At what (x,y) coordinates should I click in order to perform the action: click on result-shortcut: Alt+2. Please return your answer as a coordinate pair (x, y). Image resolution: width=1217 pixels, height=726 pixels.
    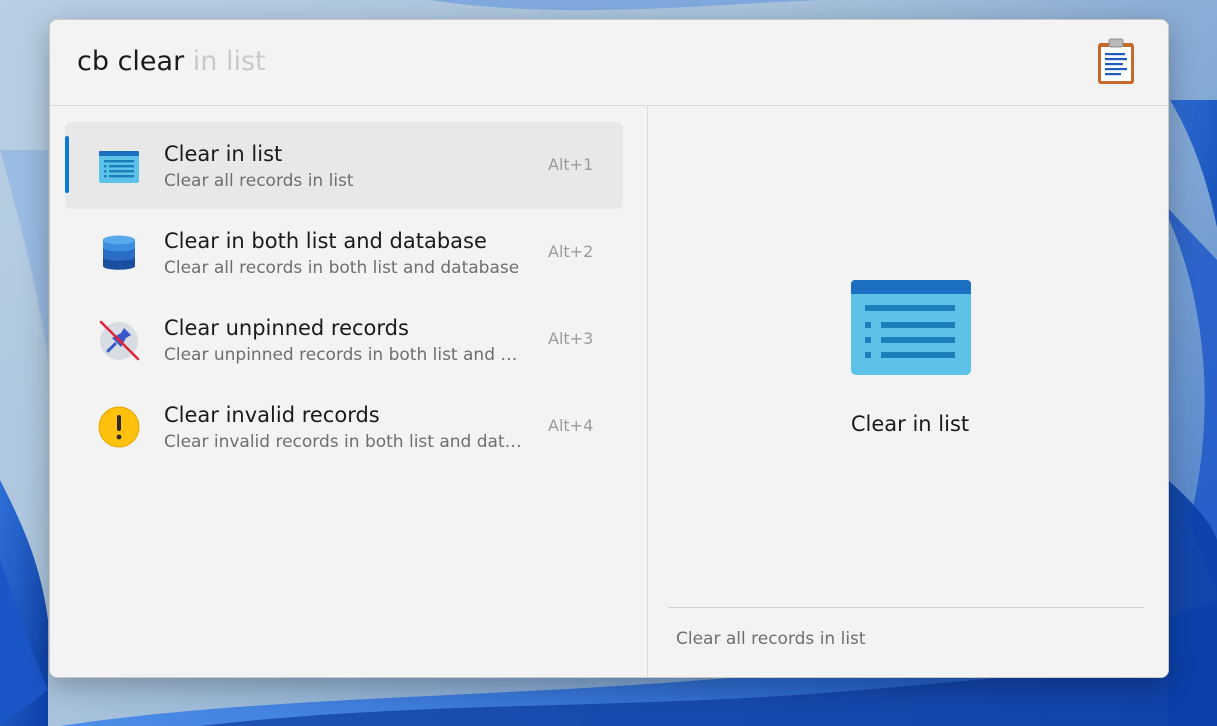
    Looking at the image, I should click on (571, 251).